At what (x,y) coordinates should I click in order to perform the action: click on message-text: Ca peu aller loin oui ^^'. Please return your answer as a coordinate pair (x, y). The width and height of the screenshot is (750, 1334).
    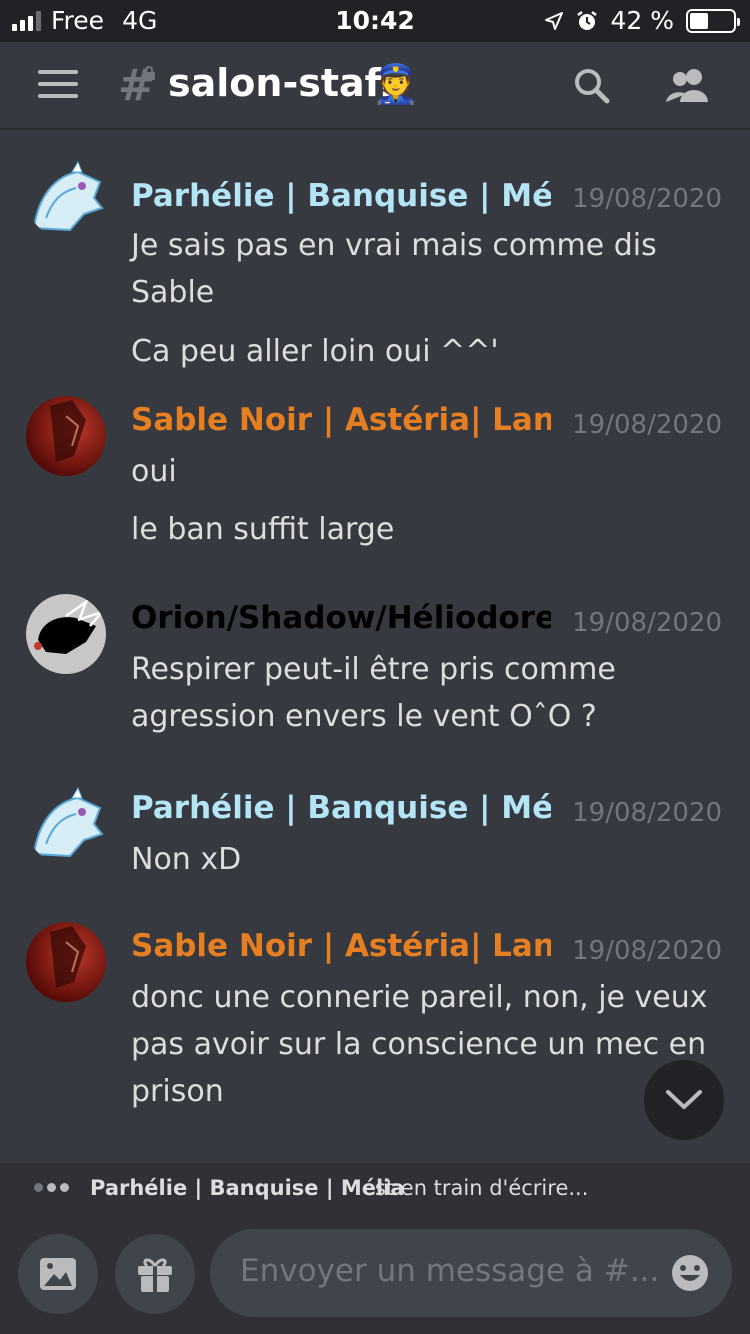
    Looking at the image, I should click on (315, 351).